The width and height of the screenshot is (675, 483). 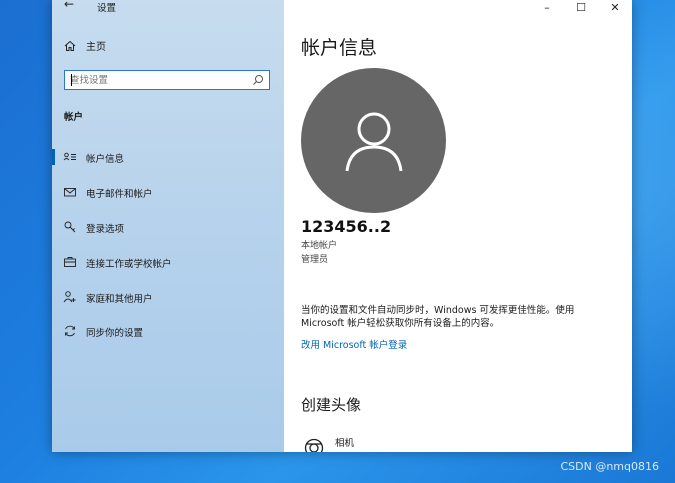 What do you see at coordinates (119, 299) in the screenshot?
I see `sidebar-item-label: 家庭和其他用户` at bounding box center [119, 299].